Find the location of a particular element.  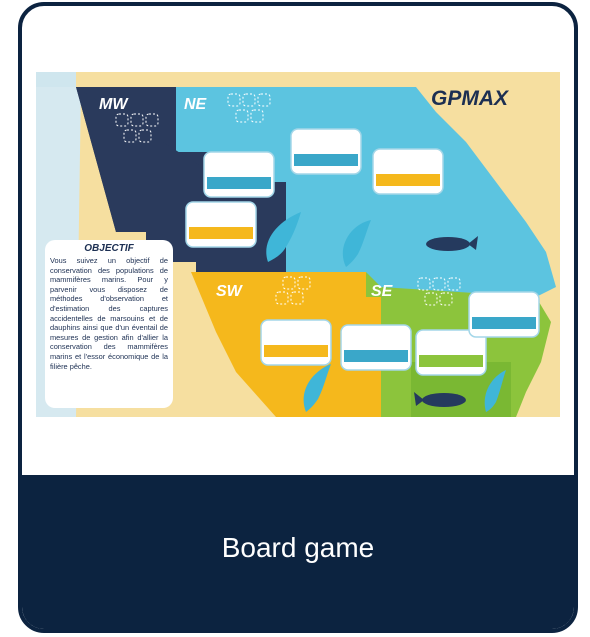

zone-label-ne: NE is located at coordinates (196, 104).